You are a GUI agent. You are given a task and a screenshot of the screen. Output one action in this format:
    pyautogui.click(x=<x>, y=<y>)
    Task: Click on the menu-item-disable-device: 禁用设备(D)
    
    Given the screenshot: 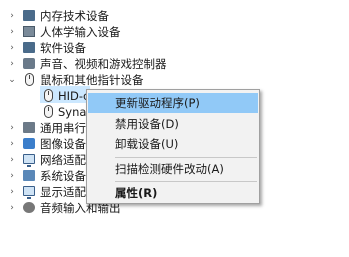 What is the action you would take?
    pyautogui.click(x=173, y=124)
    